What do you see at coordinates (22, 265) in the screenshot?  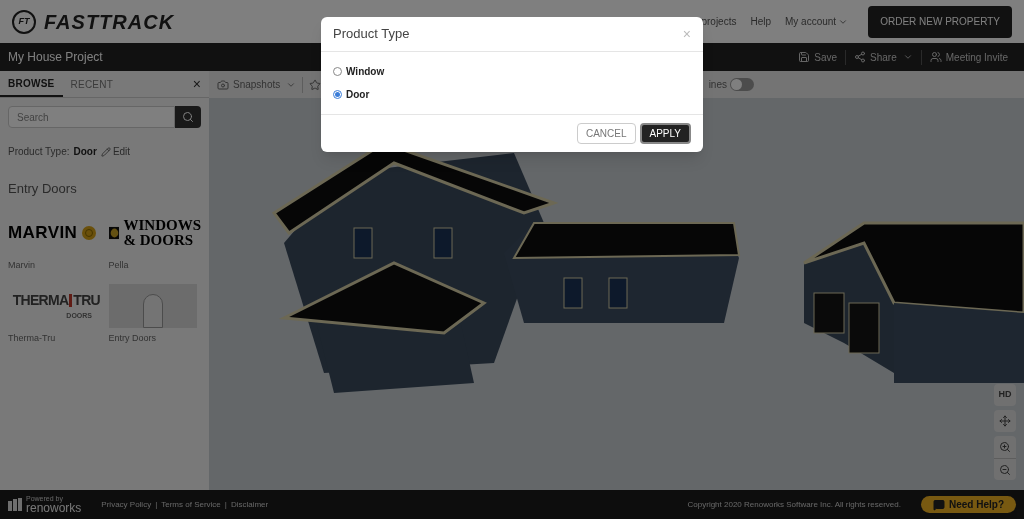 I see `product-name: Marvin` at bounding box center [22, 265].